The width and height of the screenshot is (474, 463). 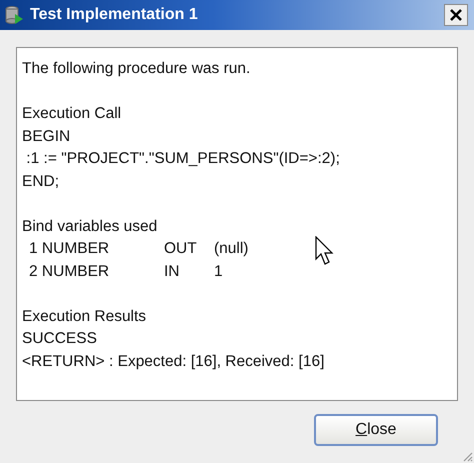 I want to click on bind-variable-type: 1 NUMBER, so click(x=69, y=249).